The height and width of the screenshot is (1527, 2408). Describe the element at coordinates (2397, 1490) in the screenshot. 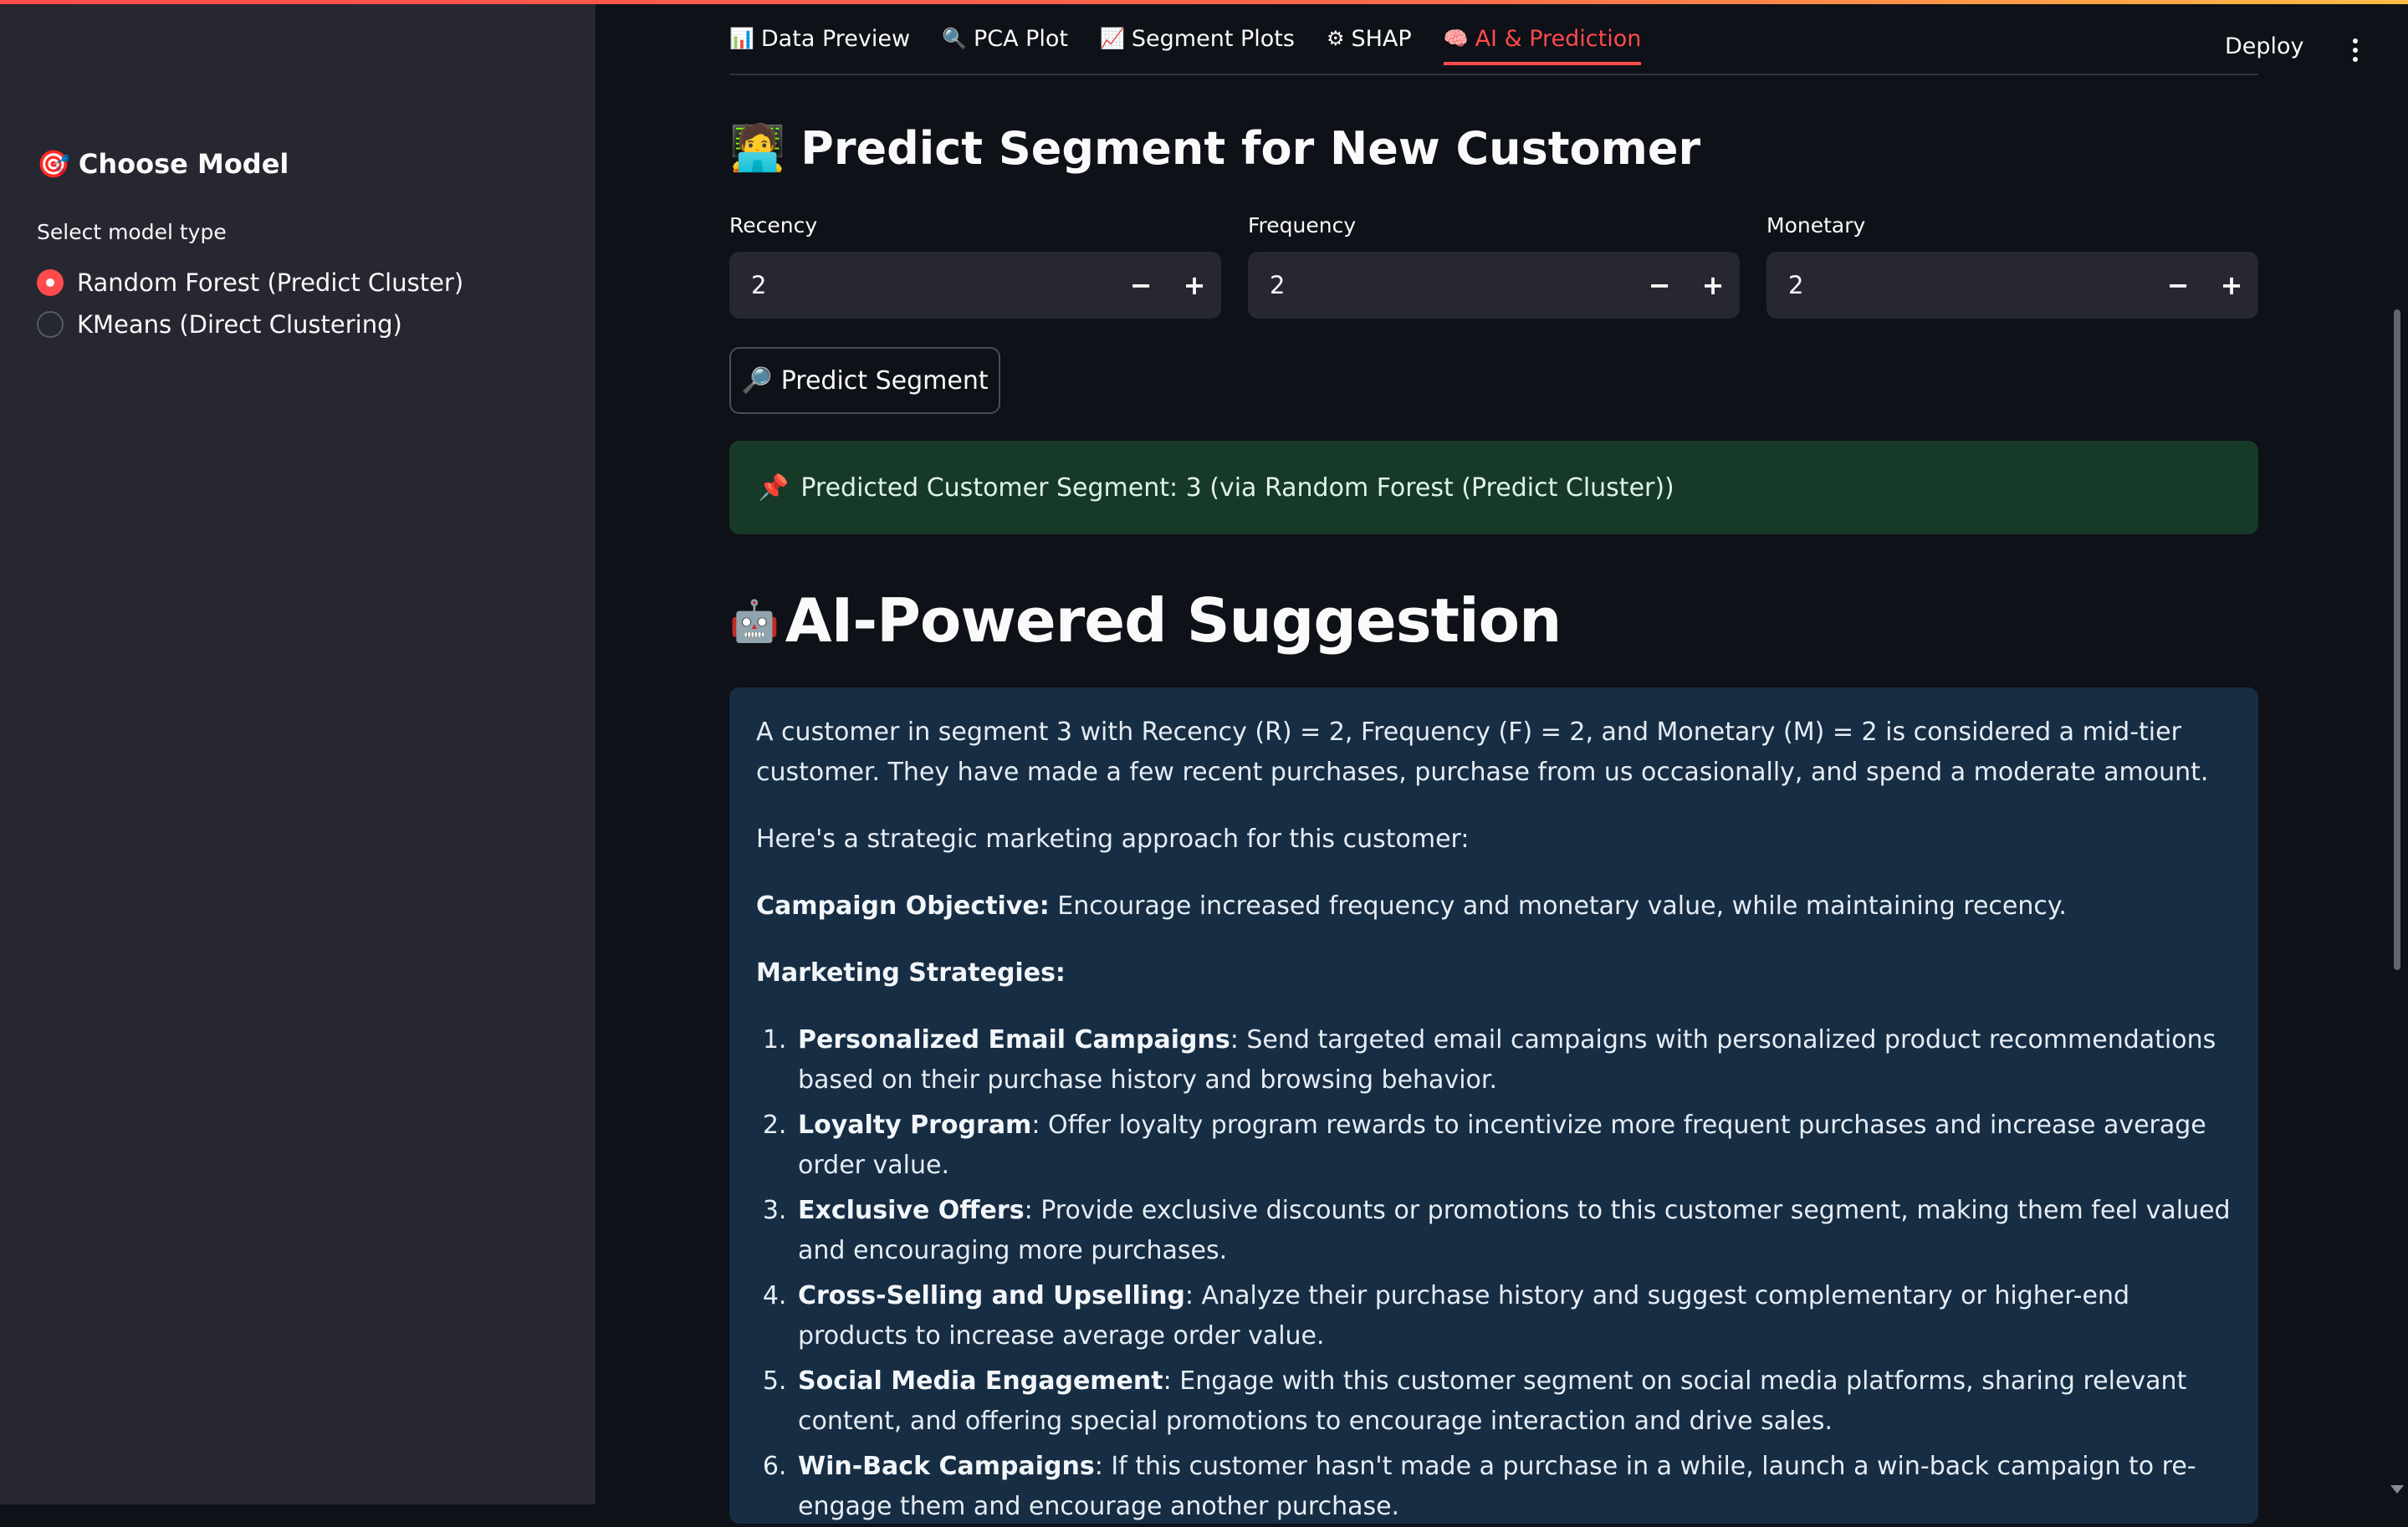

I see `scroll-down-icon` at that location.